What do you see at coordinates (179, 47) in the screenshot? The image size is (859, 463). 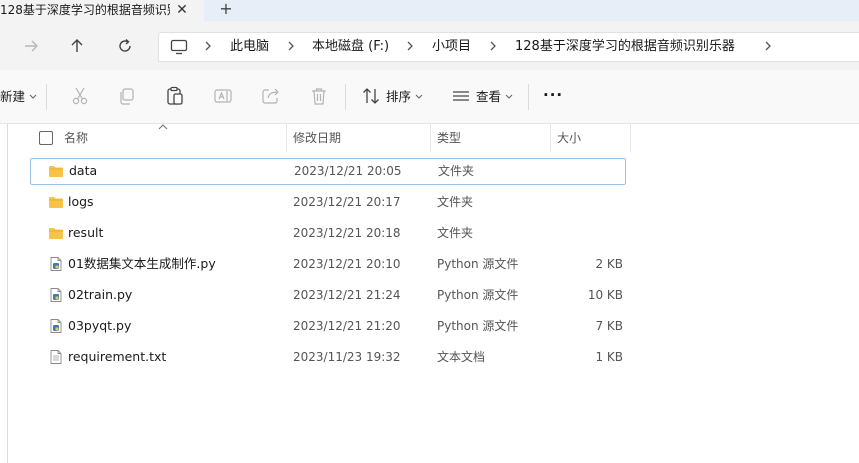 I see `computer-icon` at bounding box center [179, 47].